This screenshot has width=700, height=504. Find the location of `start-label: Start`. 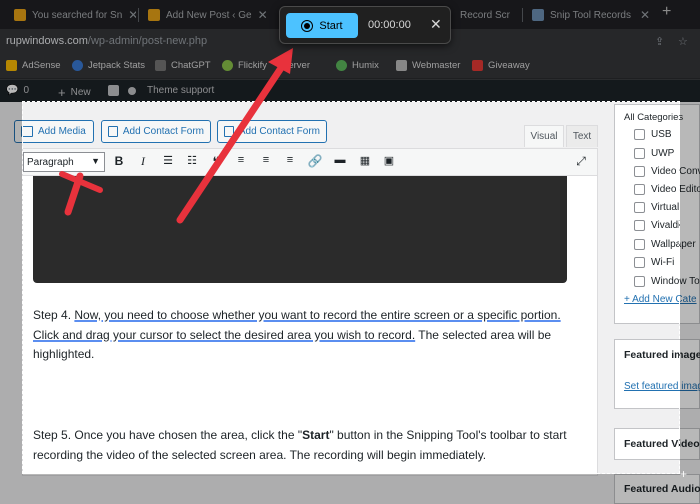

start-label: Start is located at coordinates (330, 26).